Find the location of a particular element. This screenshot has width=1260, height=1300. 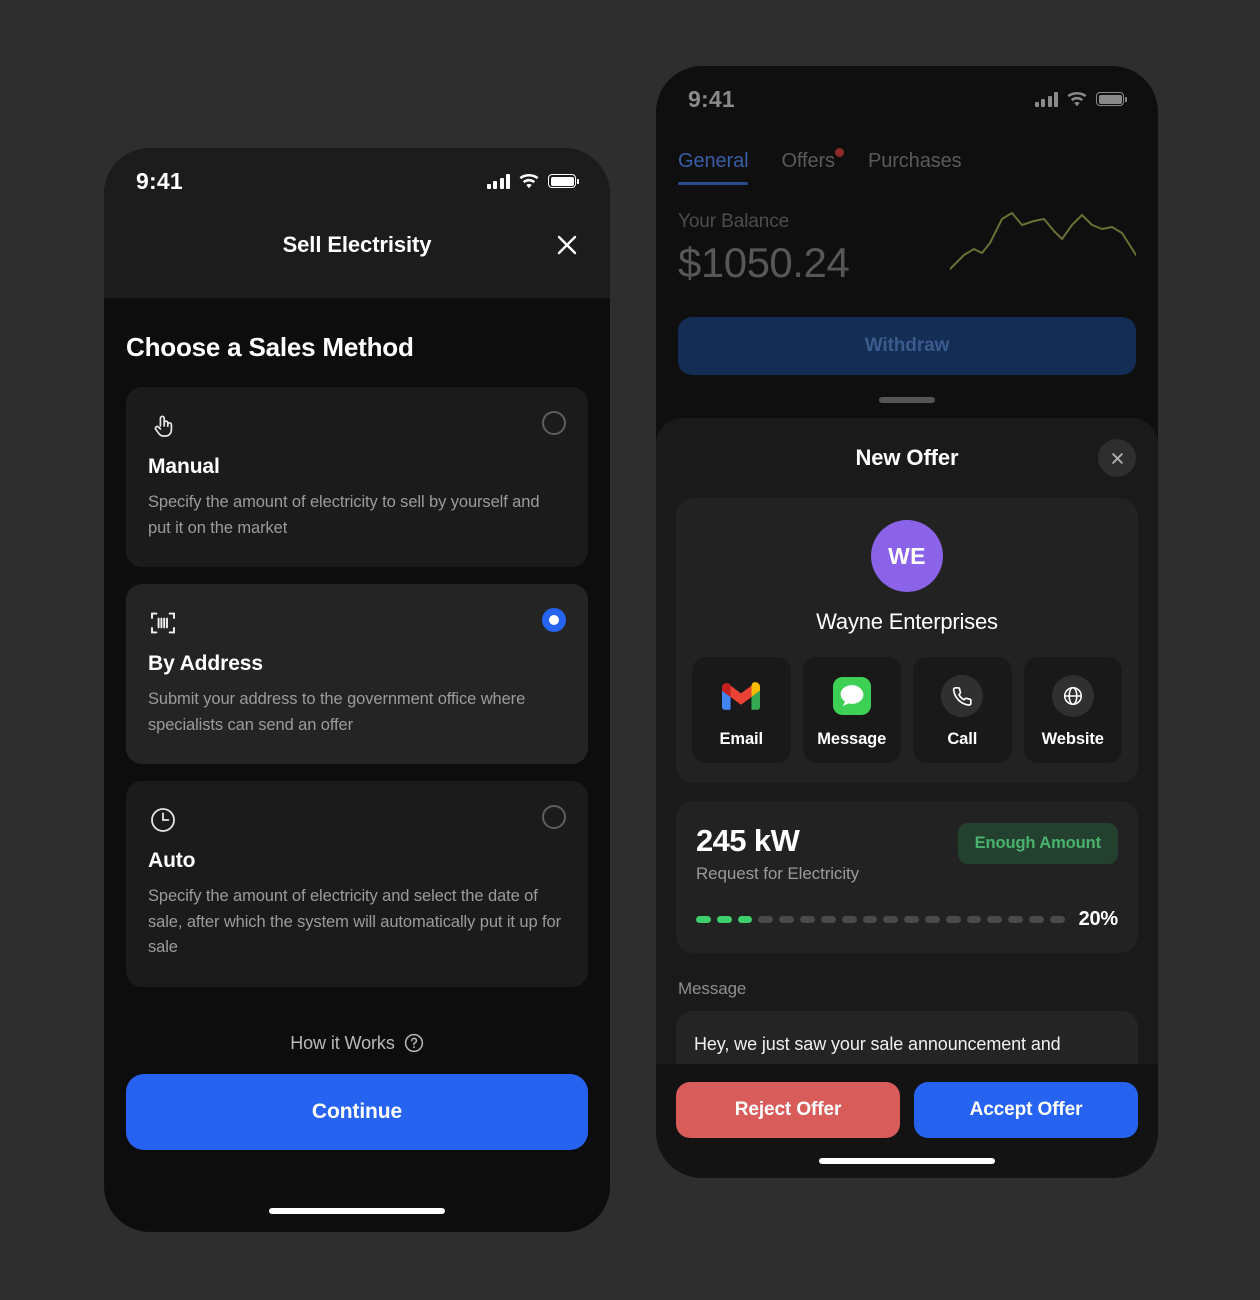

progress-row: 20% is located at coordinates (907, 919).